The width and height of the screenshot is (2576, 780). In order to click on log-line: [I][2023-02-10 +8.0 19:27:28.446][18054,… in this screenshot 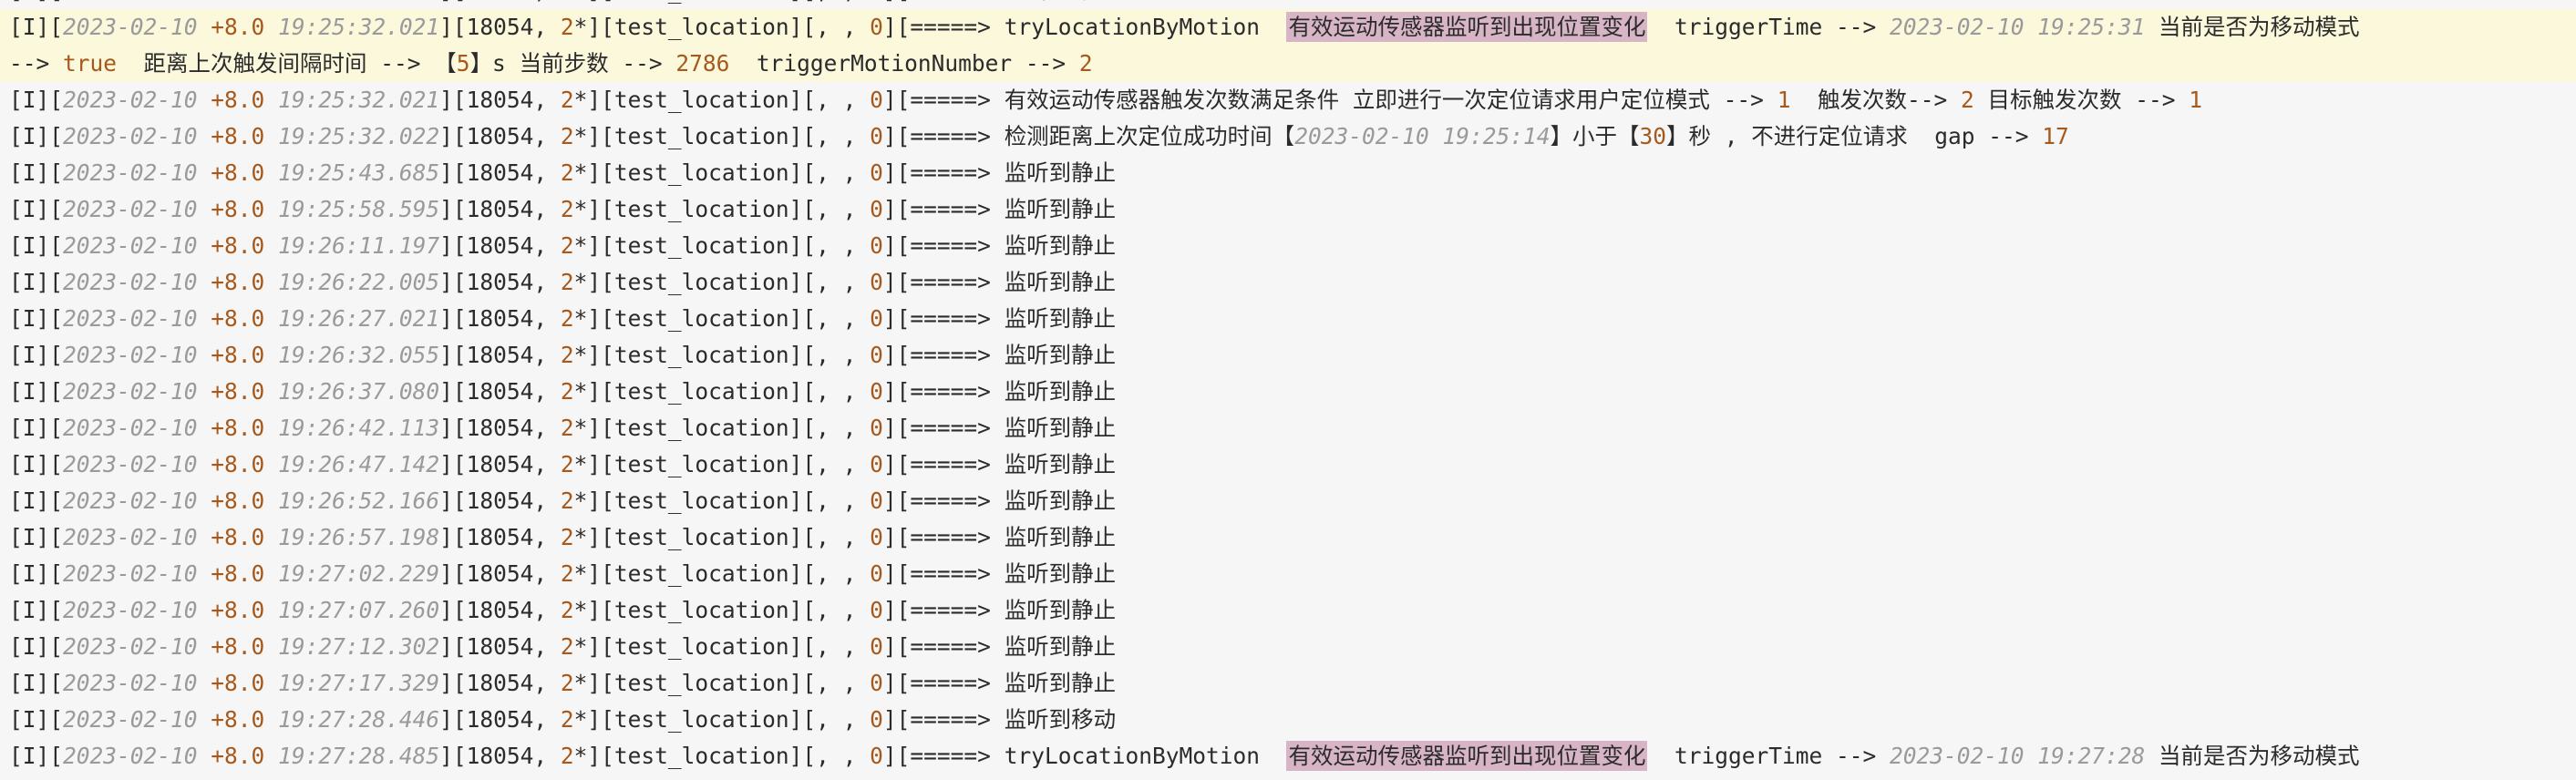, I will do `click(1288, 720)`.